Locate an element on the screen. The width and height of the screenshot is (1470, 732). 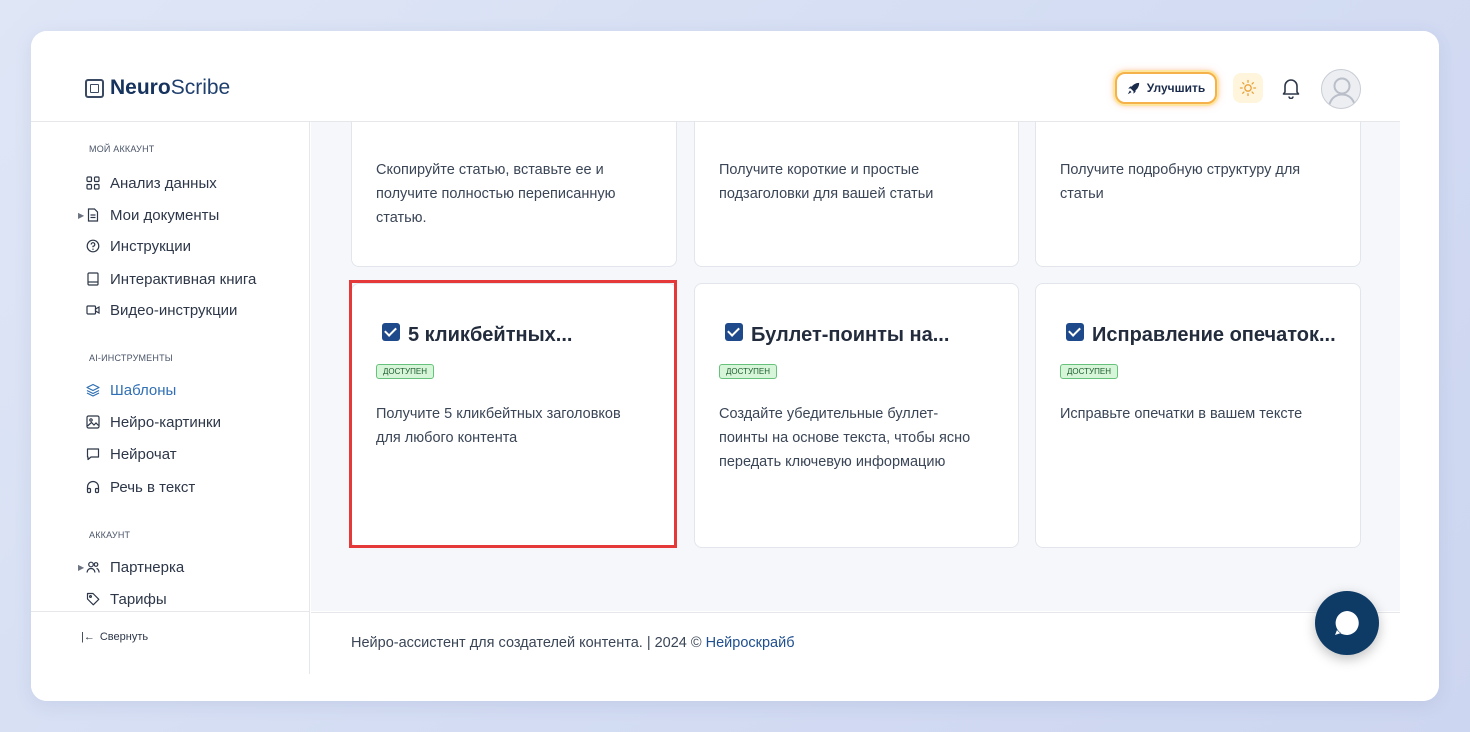
collapse-label: Свернуть is located at coordinates (124, 637).